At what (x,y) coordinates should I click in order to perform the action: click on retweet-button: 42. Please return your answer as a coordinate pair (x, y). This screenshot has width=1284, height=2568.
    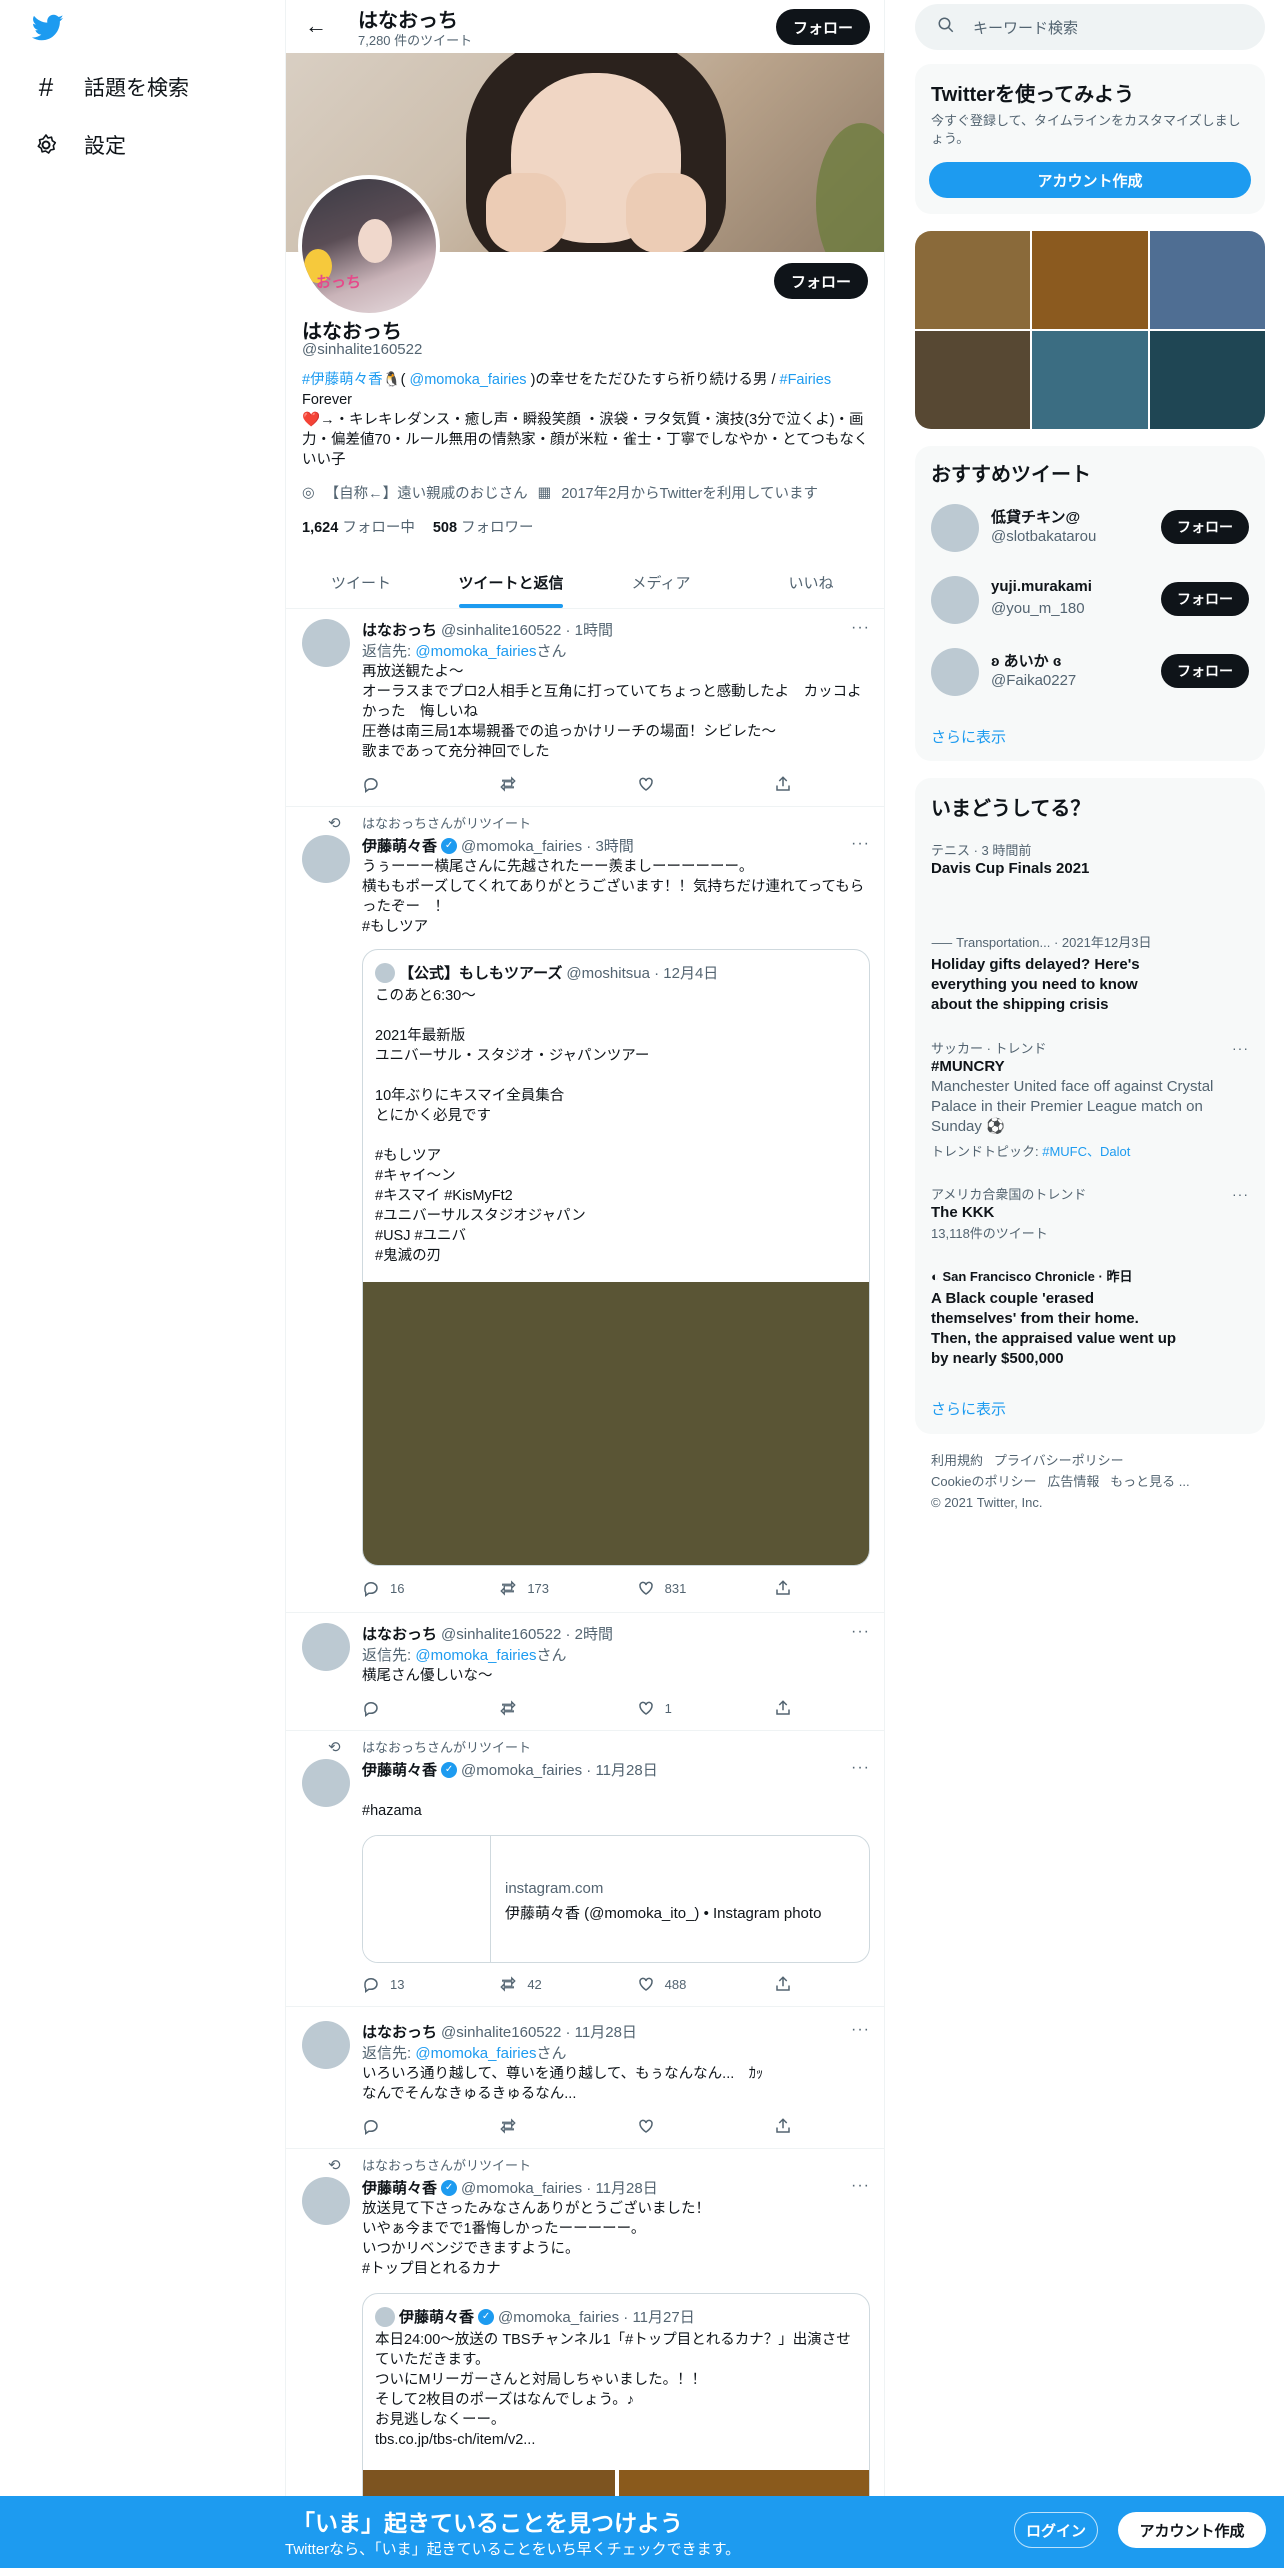
    Looking at the image, I should click on (549, 1984).